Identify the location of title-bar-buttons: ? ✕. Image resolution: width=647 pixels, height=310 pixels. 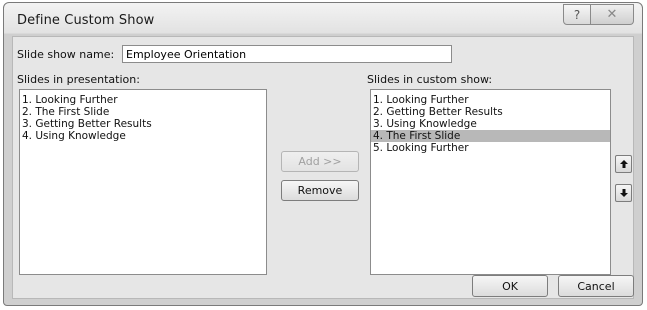
(598, 14).